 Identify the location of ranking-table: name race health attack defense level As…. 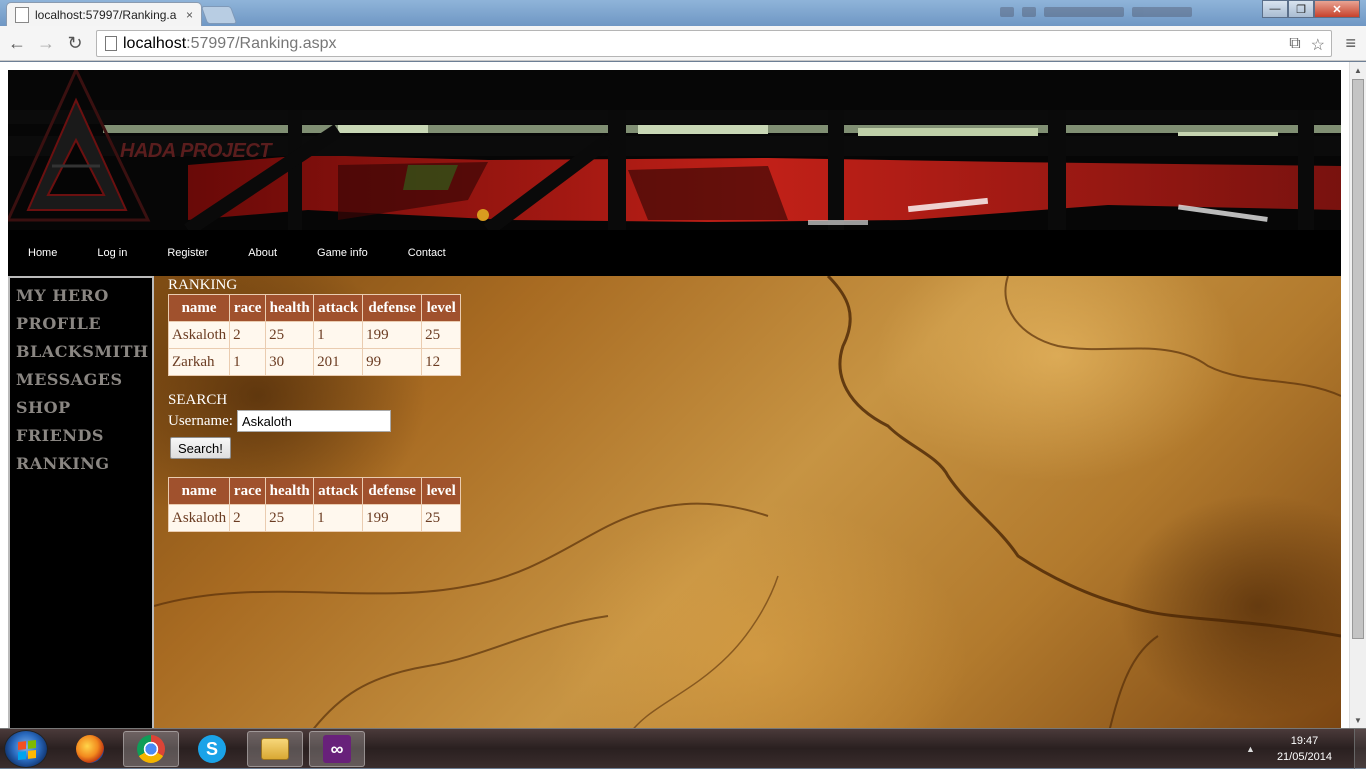
(314, 335).